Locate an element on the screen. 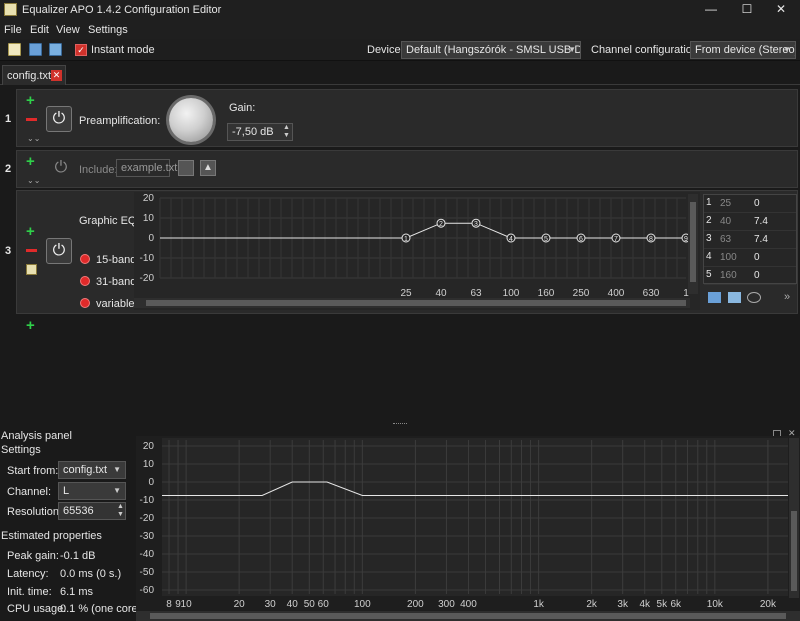  menu-view: View is located at coordinates (68, 30).